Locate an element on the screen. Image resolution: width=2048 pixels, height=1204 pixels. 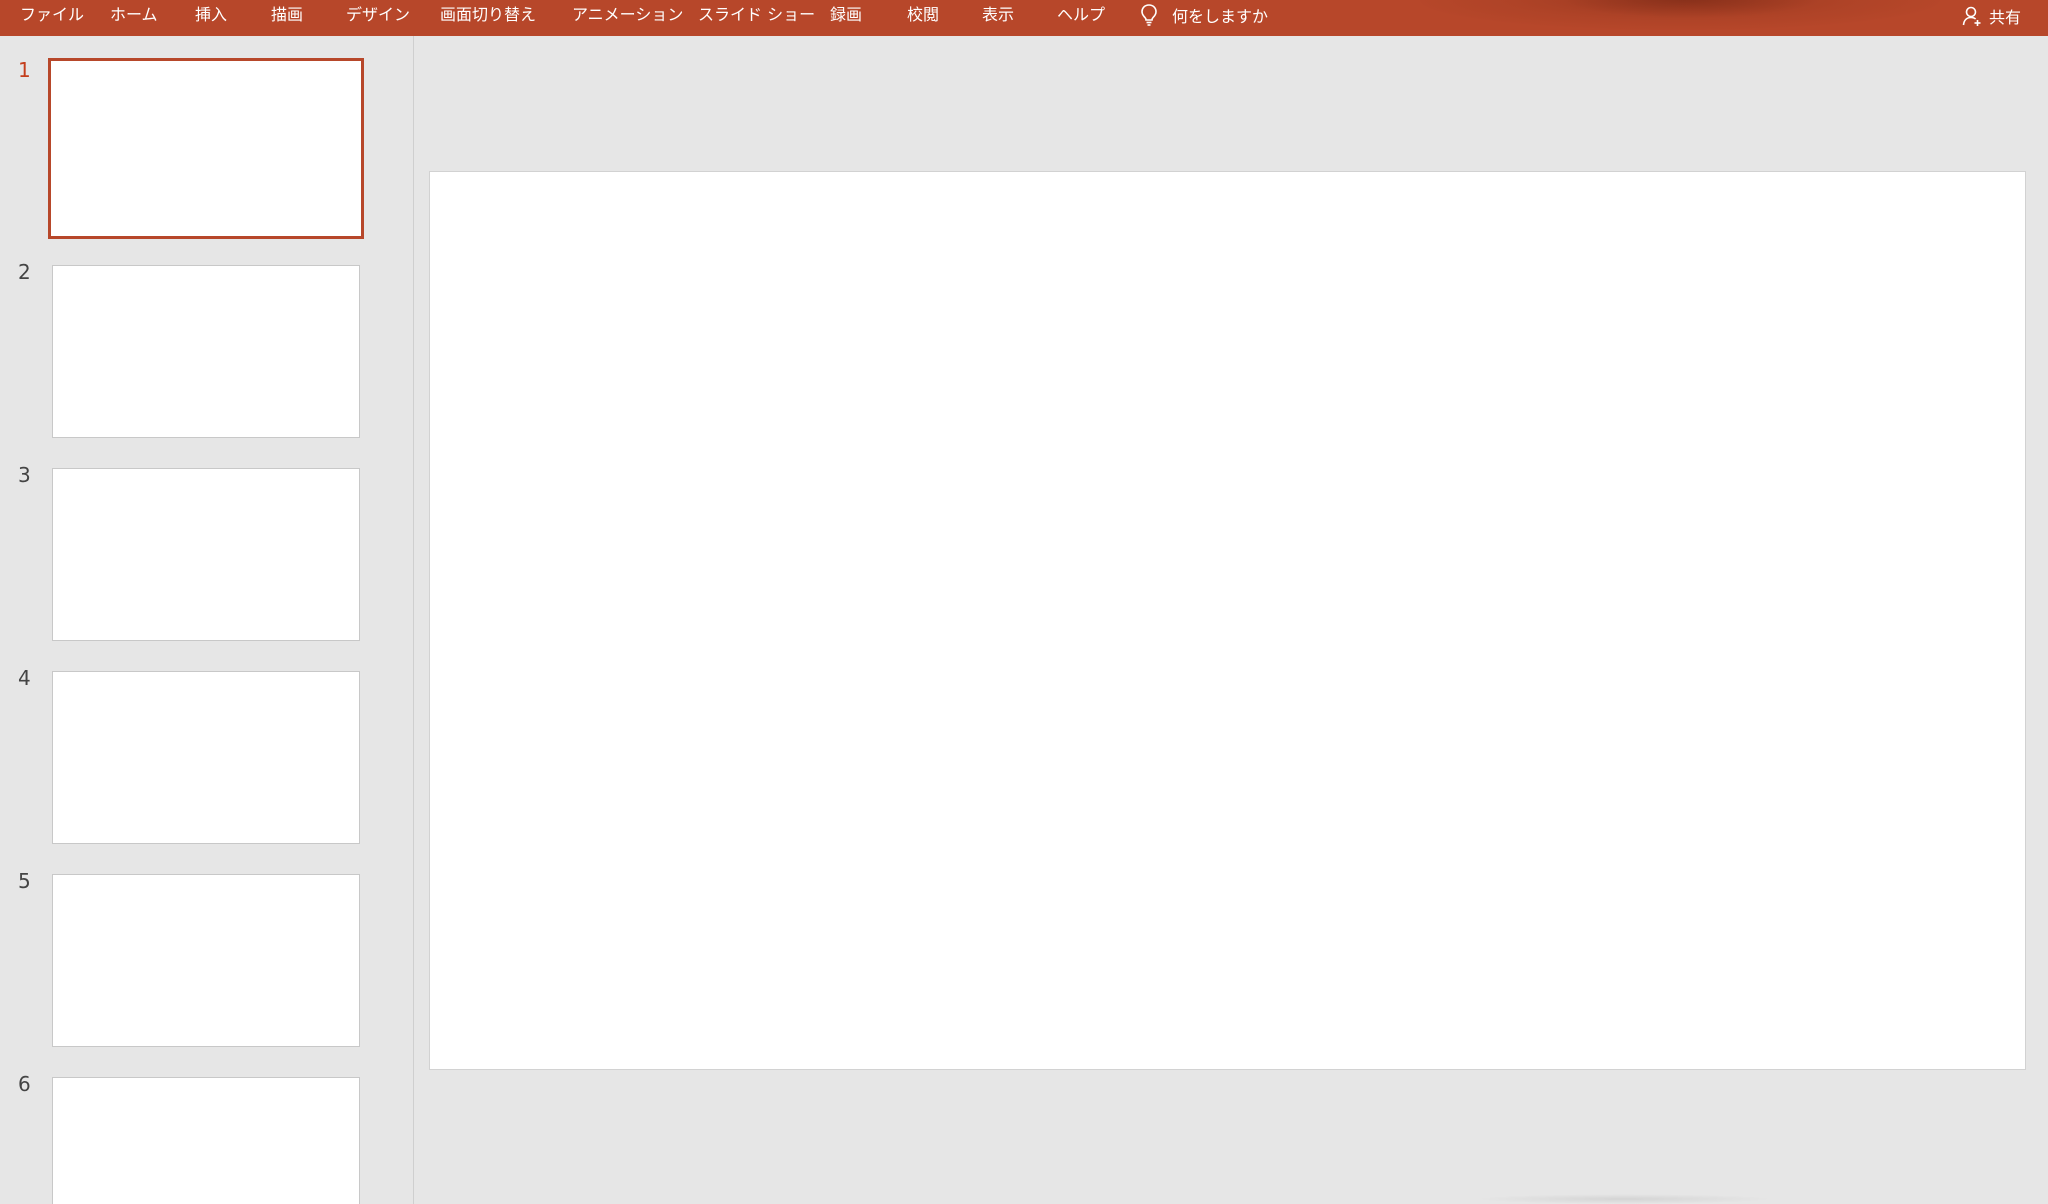
tab-file: ファイル is located at coordinates (52, 15).